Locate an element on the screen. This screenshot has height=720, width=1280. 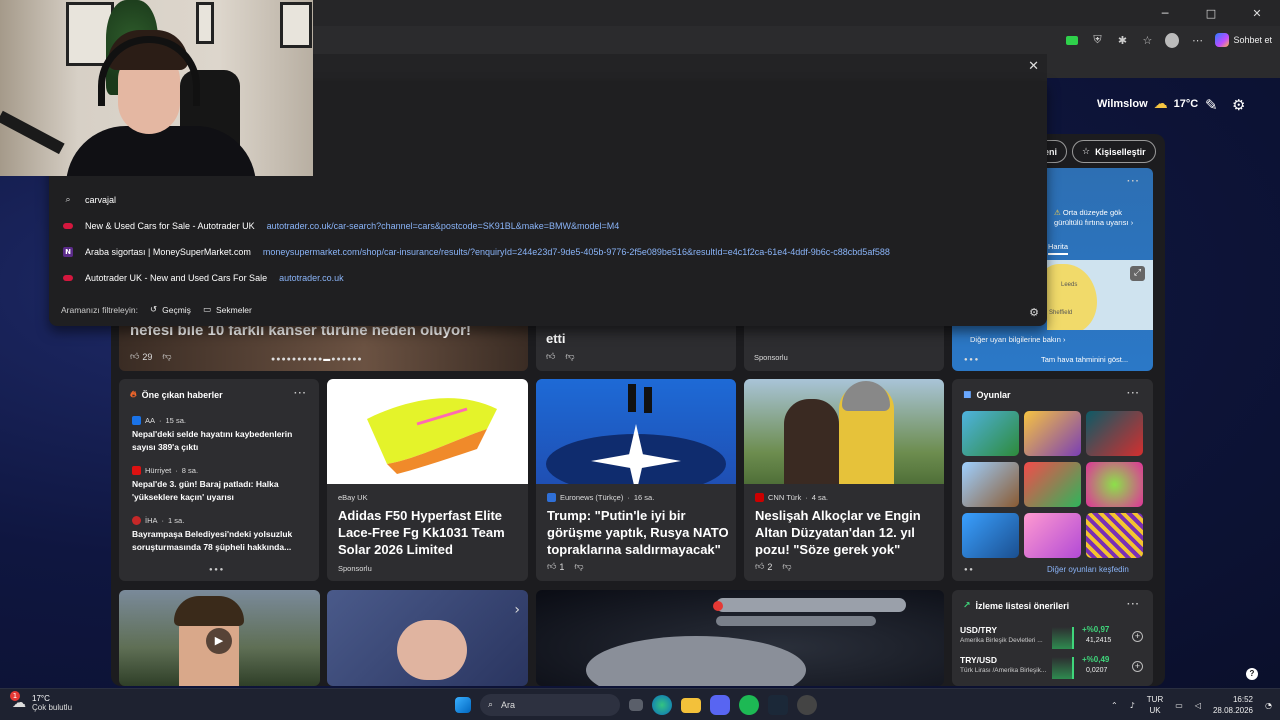
like-button: 👍︎ is located at coordinates (550, 356).